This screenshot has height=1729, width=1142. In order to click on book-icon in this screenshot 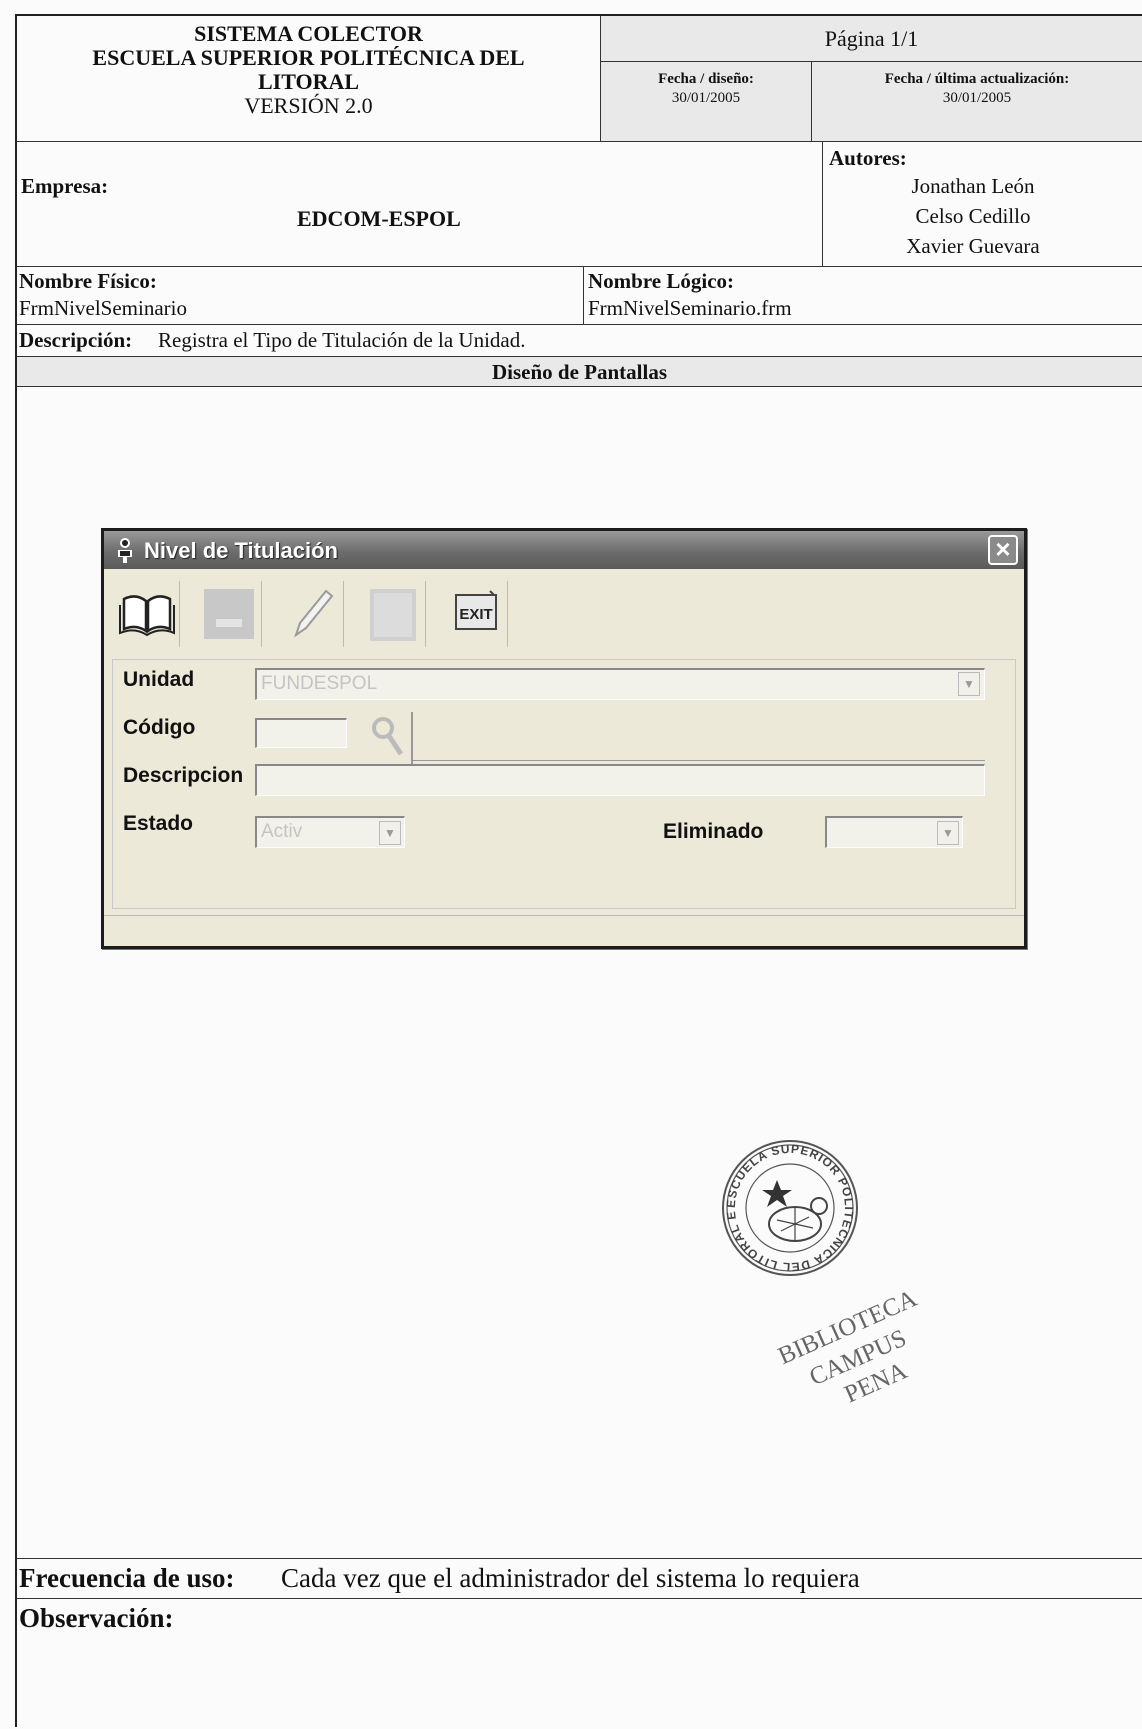, I will do `click(147, 616)`.